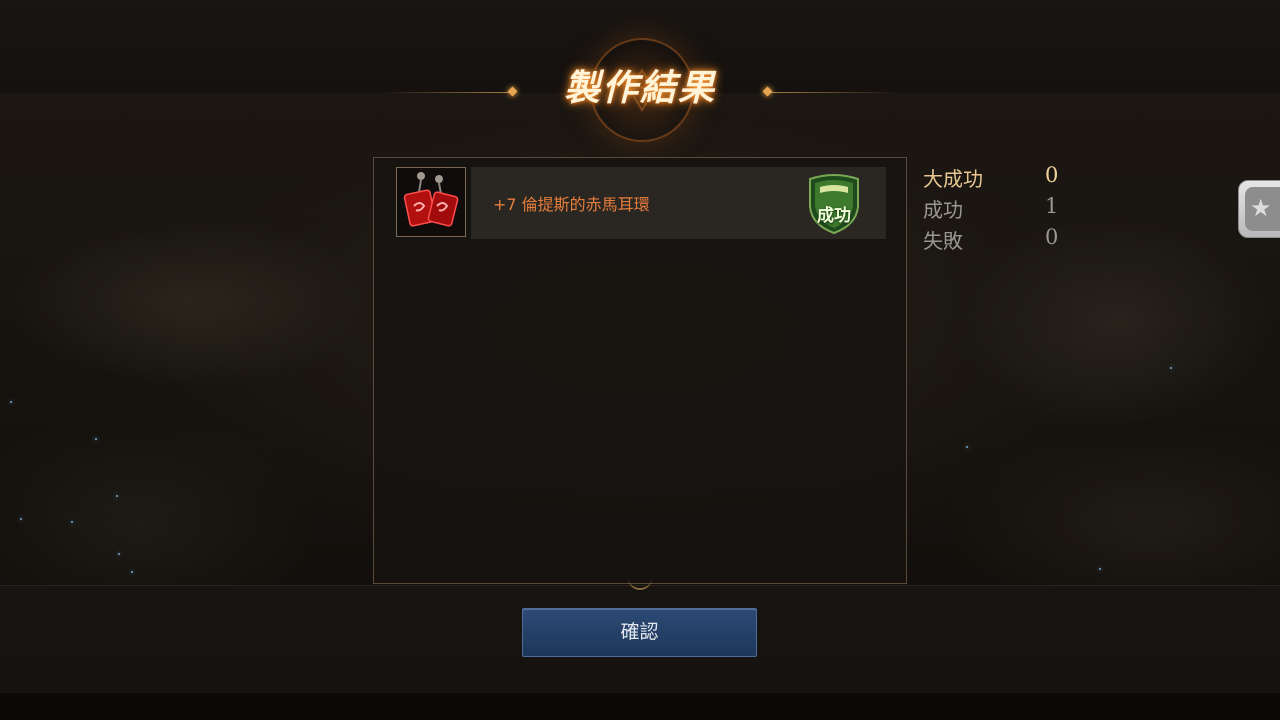 Image resolution: width=1280 pixels, height=720 pixels. What do you see at coordinates (953, 179) in the screenshot?
I see `stat-label: 大成功` at bounding box center [953, 179].